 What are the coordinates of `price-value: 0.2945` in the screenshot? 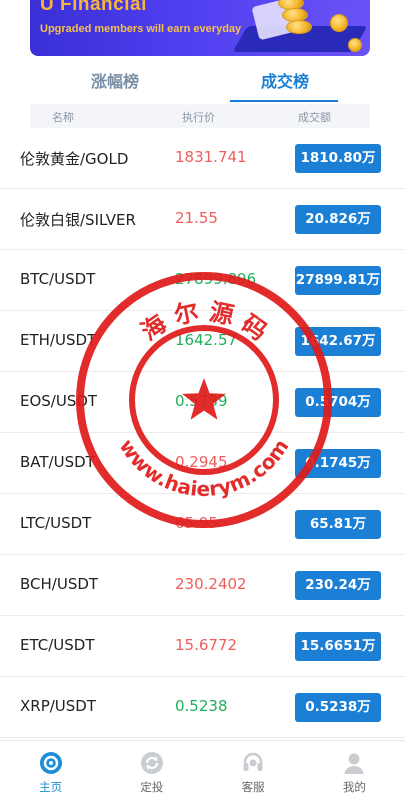 It's located at (201, 462).